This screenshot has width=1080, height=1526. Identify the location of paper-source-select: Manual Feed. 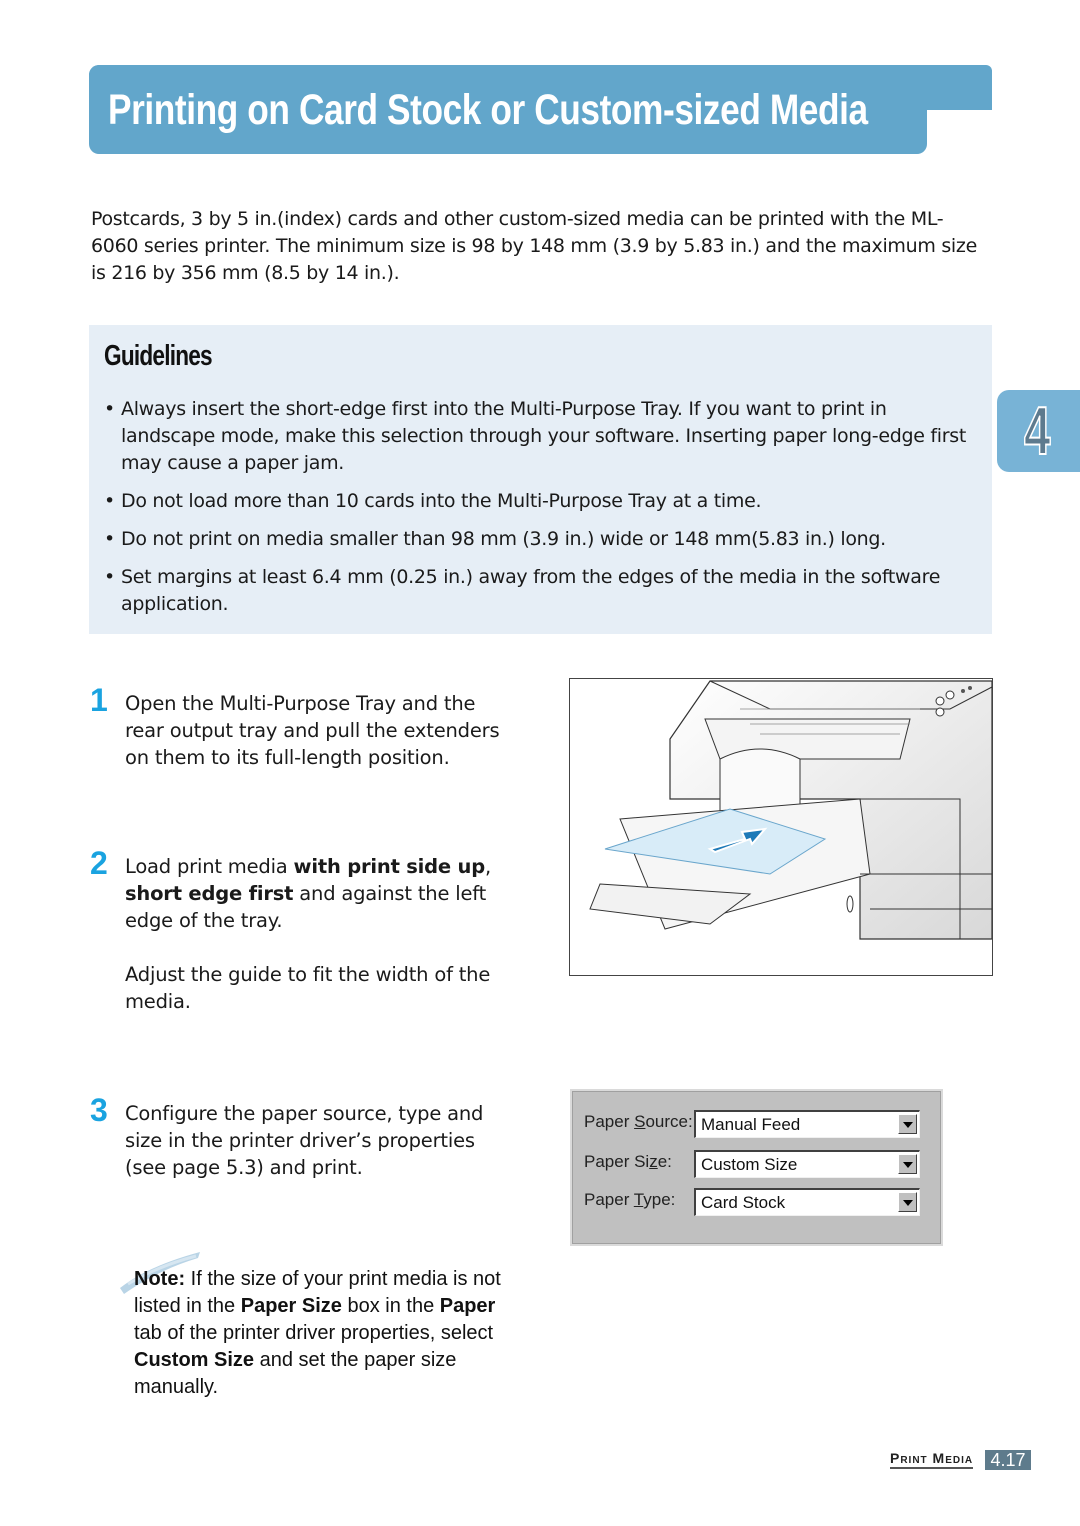
(807, 1124).